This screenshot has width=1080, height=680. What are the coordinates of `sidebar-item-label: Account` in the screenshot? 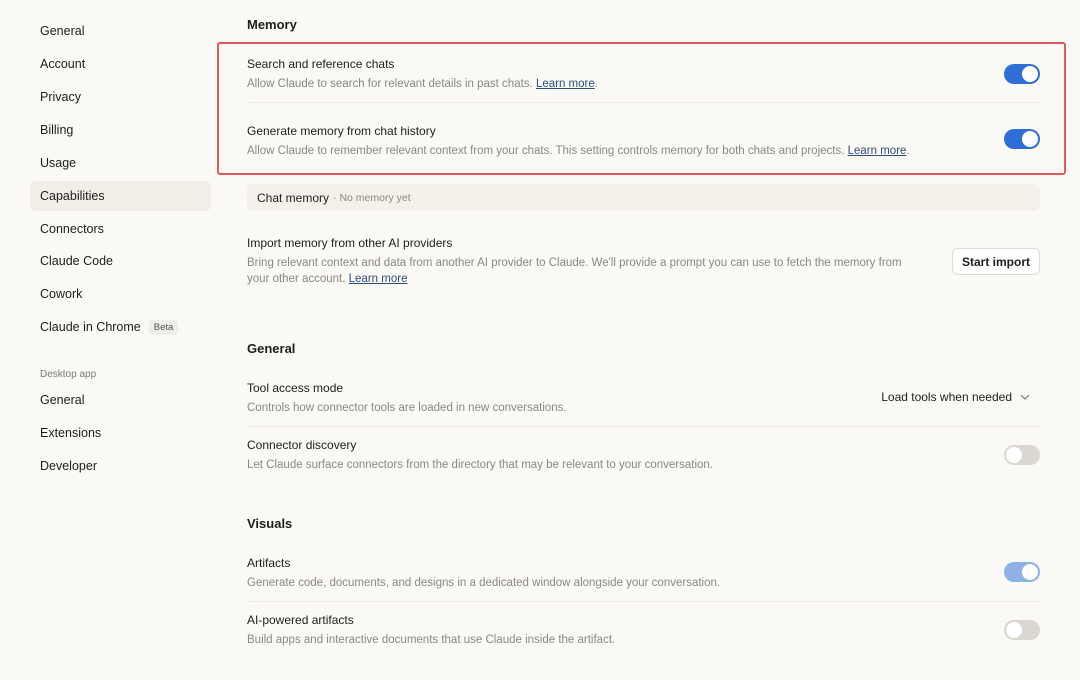 It's located at (63, 64).